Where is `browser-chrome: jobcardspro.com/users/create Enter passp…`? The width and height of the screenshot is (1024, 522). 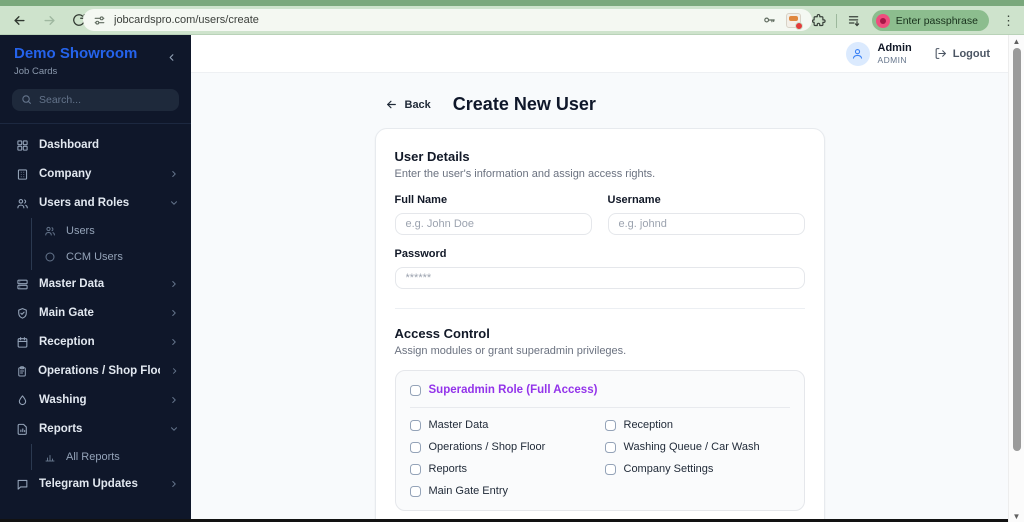
browser-chrome: jobcardspro.com/users/create Enter passp… is located at coordinates (512, 17).